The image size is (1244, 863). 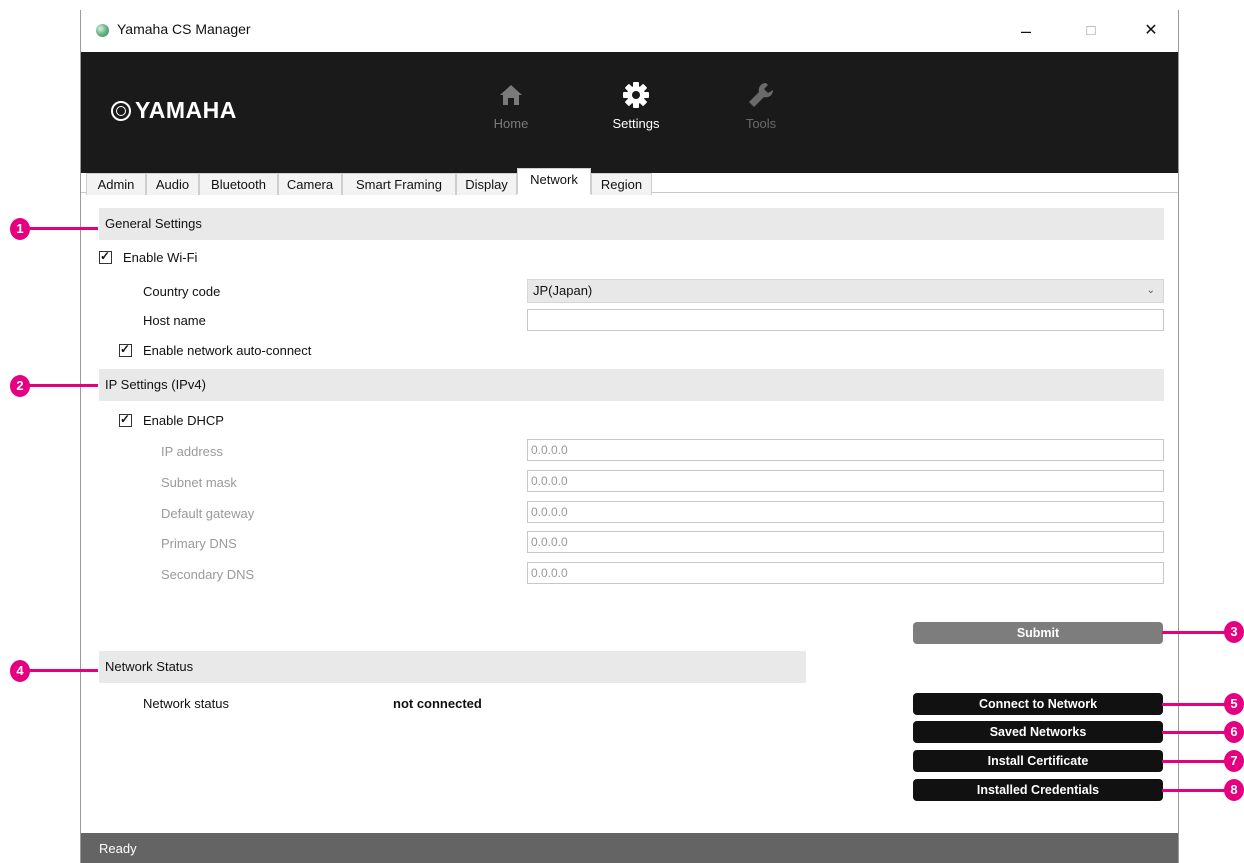 I want to click on auto-connect-label: Enable network auto-connect, so click(x=227, y=350).